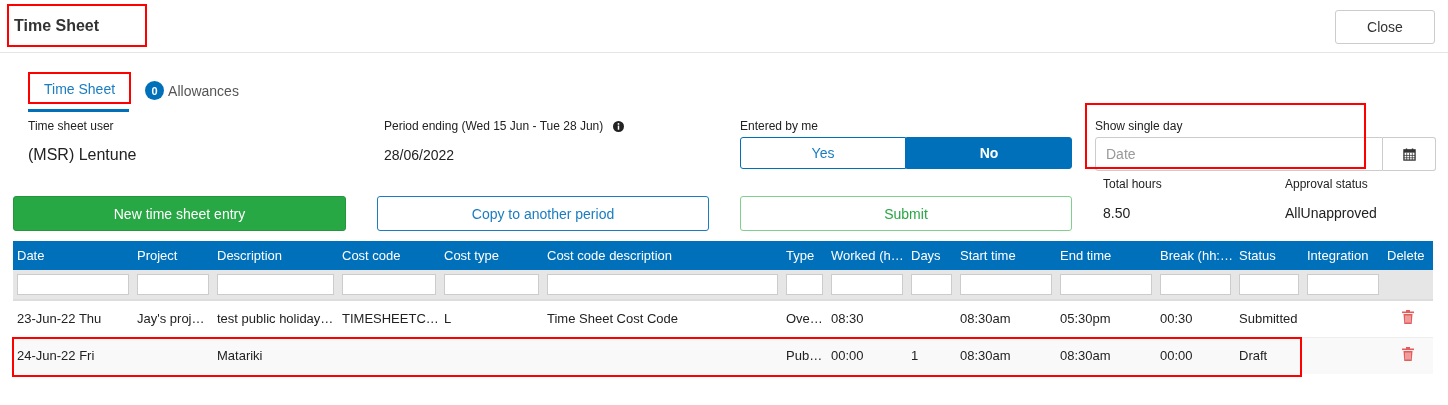 This screenshot has width=1448, height=405. I want to click on column-header: Cost type, so click(491, 255).